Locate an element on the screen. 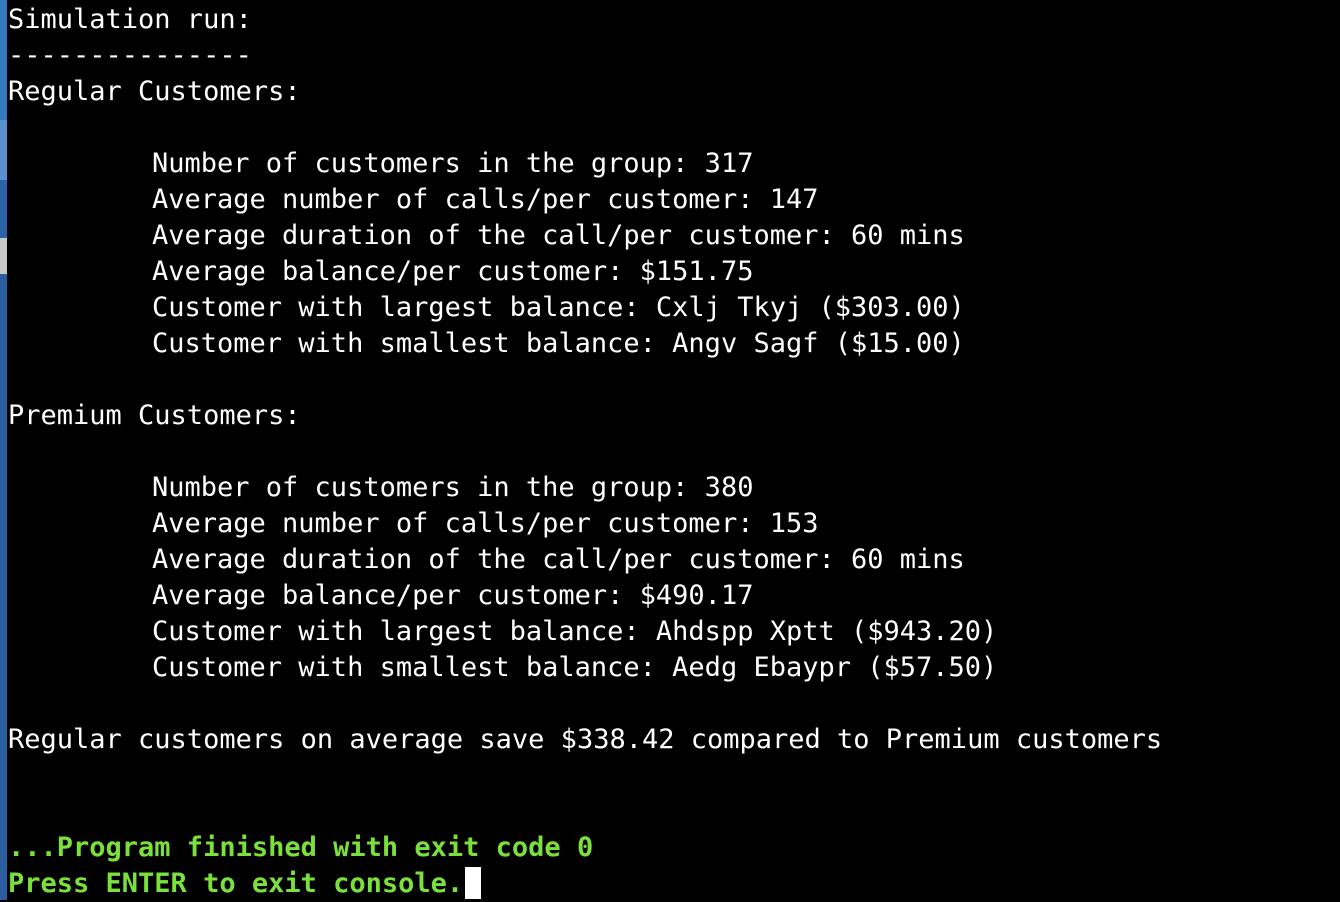 This screenshot has width=1340, height=902. exit-prompt-text: Press ENTER to exit console. is located at coordinates (236, 883).